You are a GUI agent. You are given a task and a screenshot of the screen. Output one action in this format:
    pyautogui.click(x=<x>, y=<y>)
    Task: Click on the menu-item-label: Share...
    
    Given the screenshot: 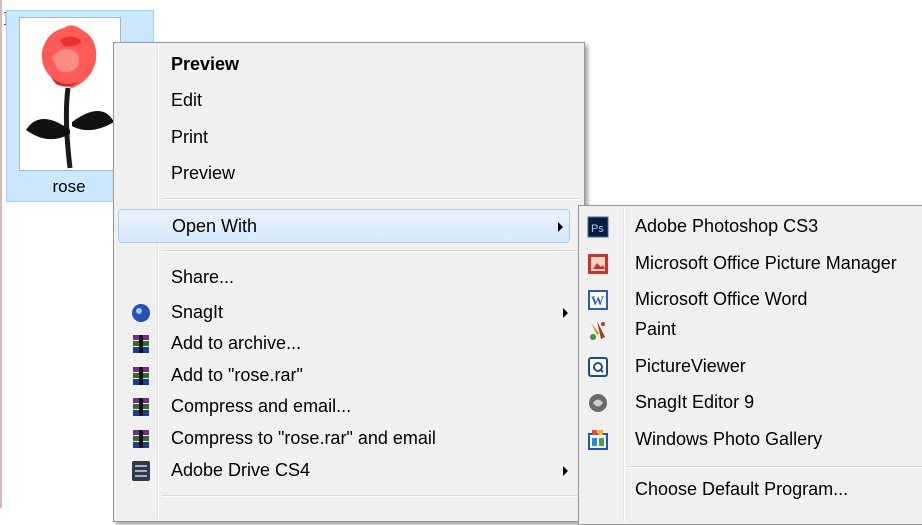 What is the action you would take?
    pyautogui.click(x=203, y=277)
    